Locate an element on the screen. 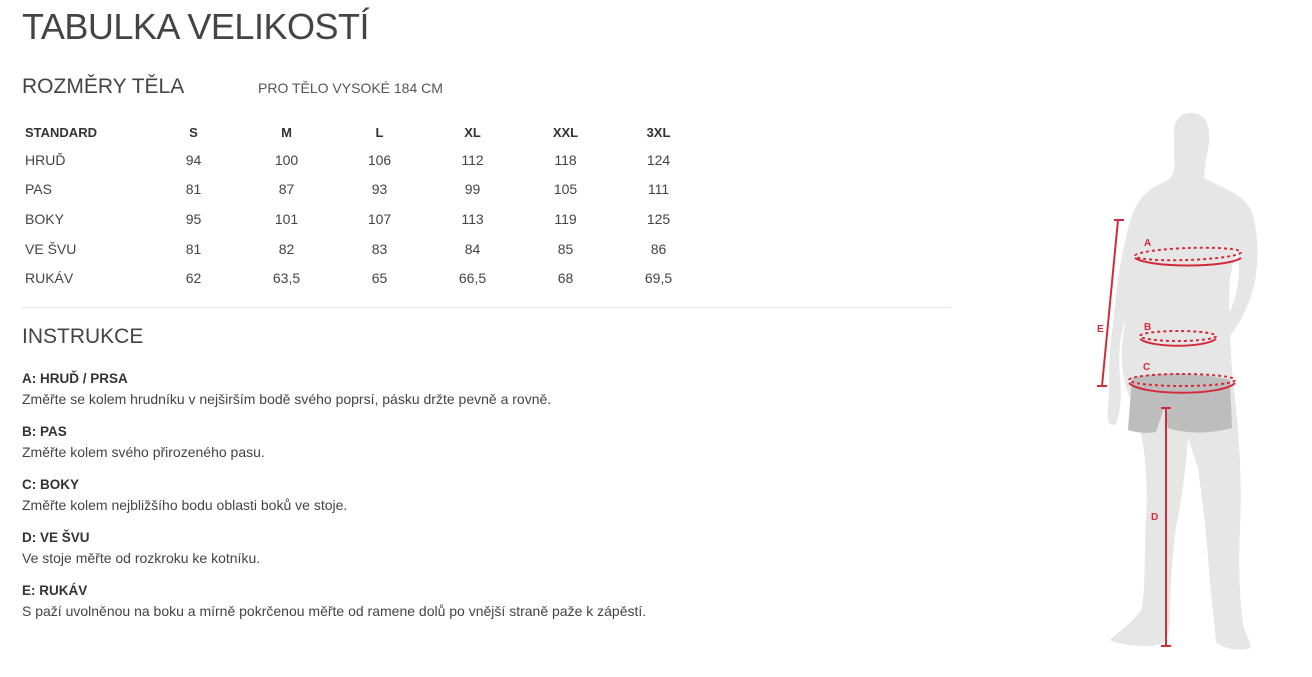 Image resolution: width=1312 pixels, height=677 pixels. column-header-standard: STANDARD is located at coordinates (61, 132).